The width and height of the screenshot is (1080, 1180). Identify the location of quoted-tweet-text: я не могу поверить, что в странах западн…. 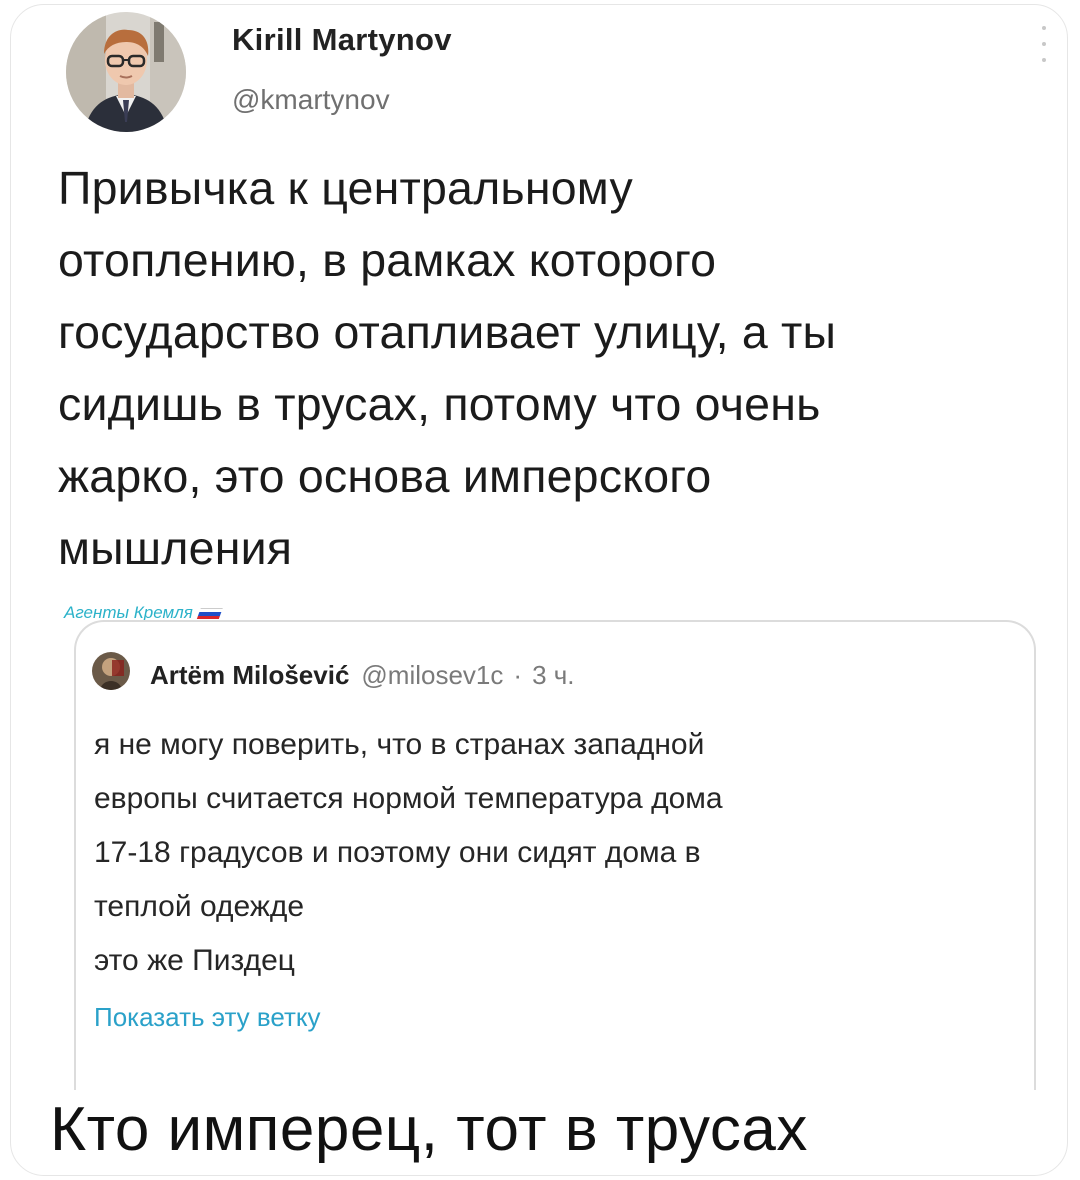
(408, 853).